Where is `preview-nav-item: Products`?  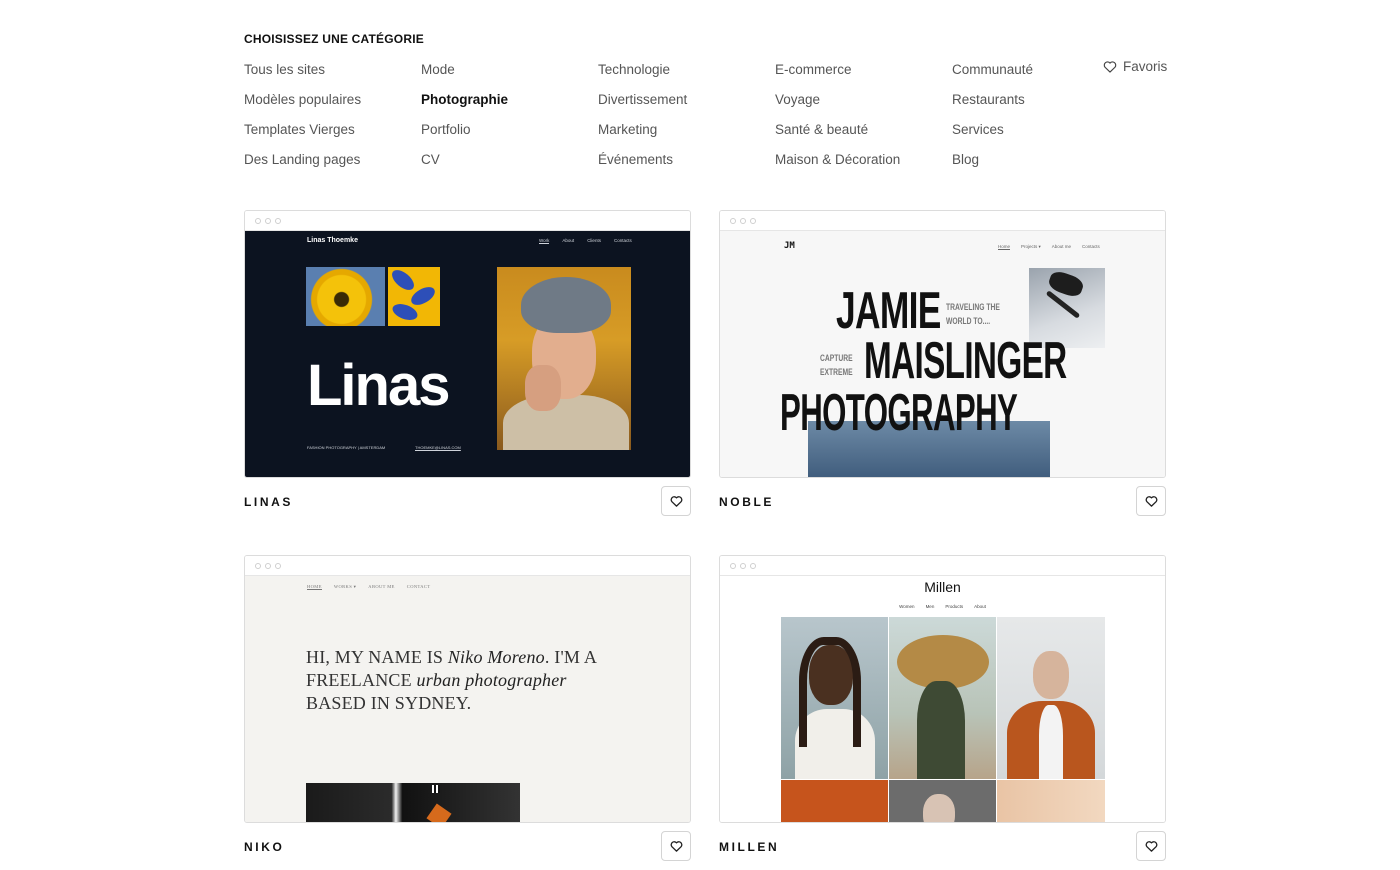 preview-nav-item: Products is located at coordinates (954, 606).